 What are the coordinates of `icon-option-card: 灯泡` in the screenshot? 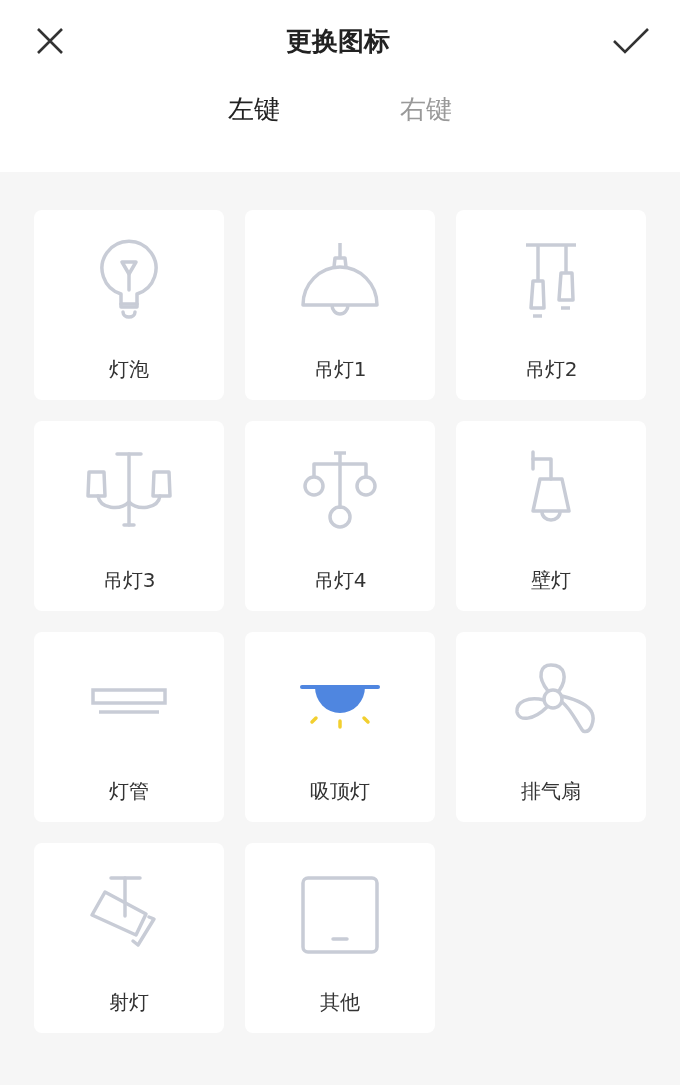 It's located at (129, 305).